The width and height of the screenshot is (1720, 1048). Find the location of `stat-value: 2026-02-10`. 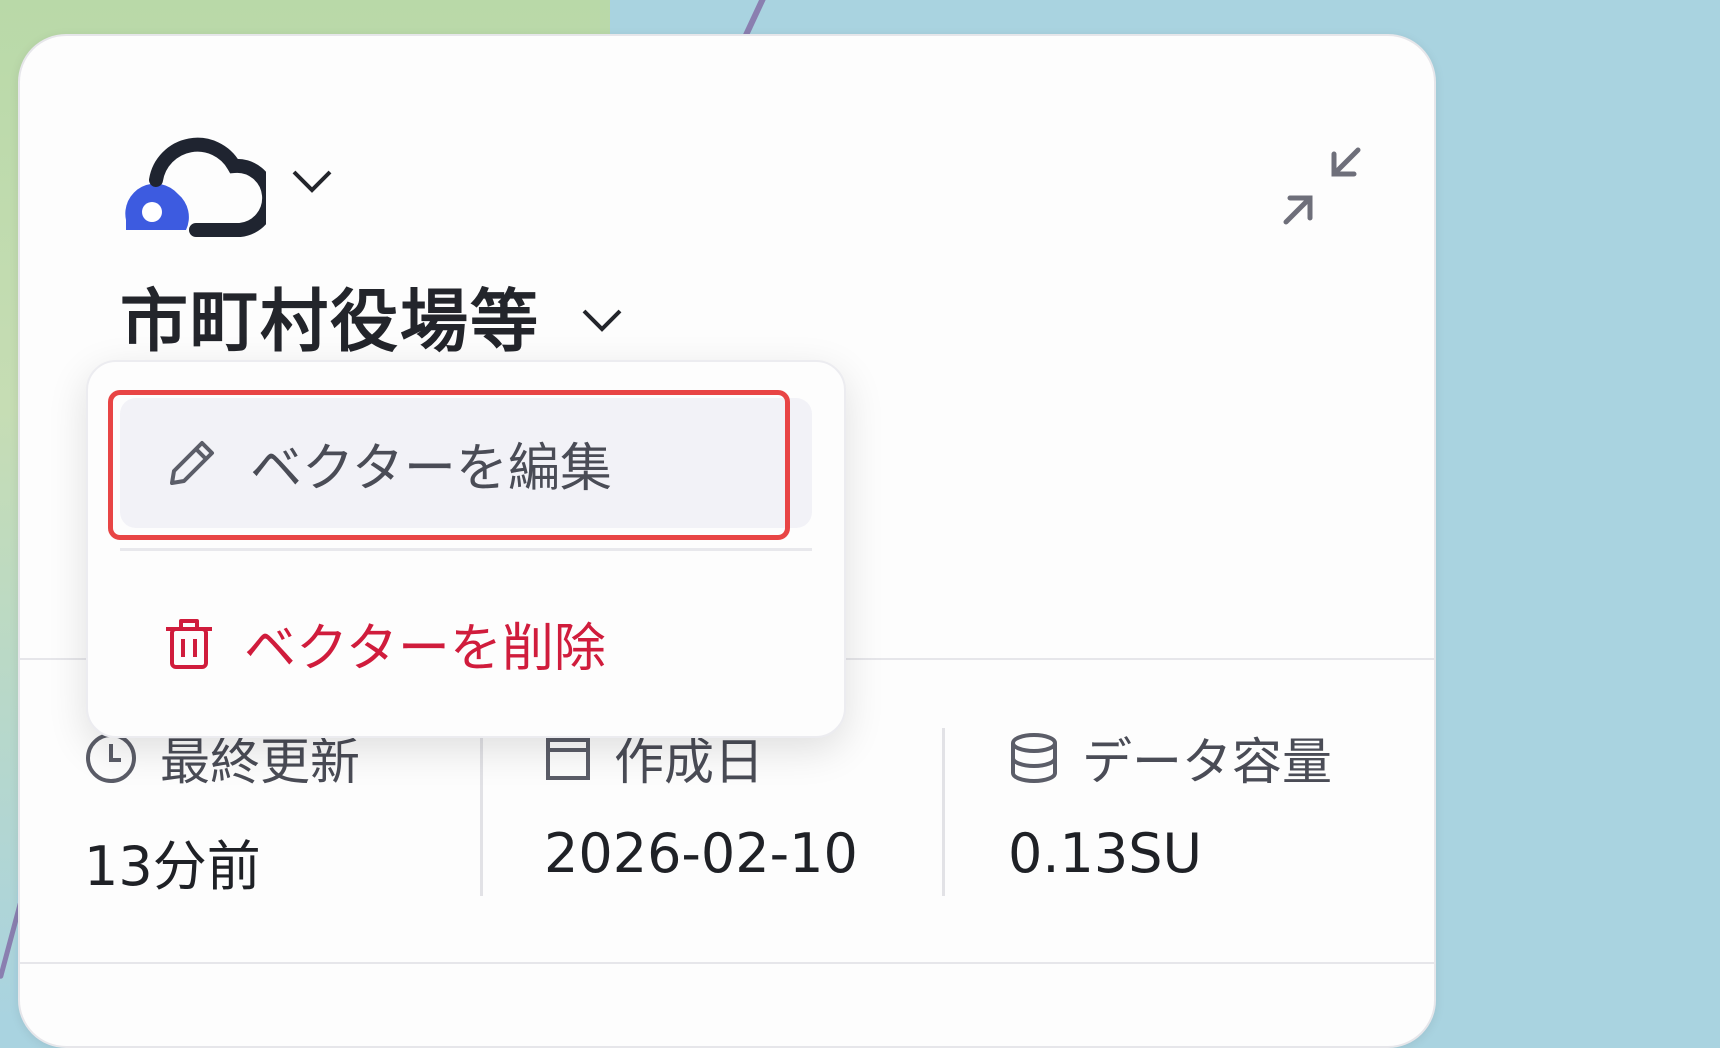

stat-value: 2026-02-10 is located at coordinates (701, 853).